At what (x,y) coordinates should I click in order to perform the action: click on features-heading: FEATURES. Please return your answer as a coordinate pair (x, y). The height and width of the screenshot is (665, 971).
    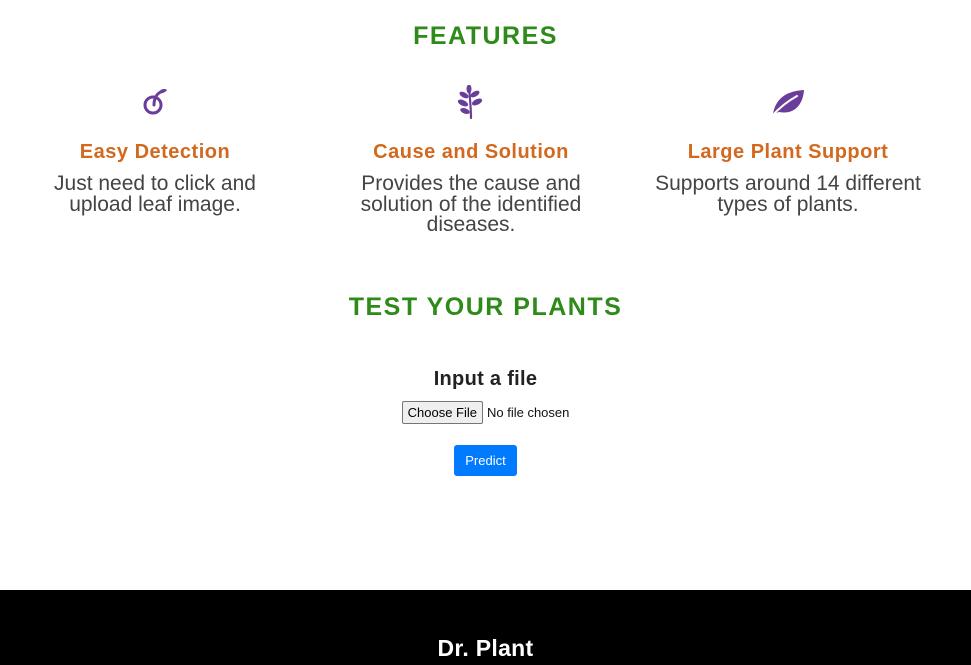
    Looking at the image, I should click on (485, 36).